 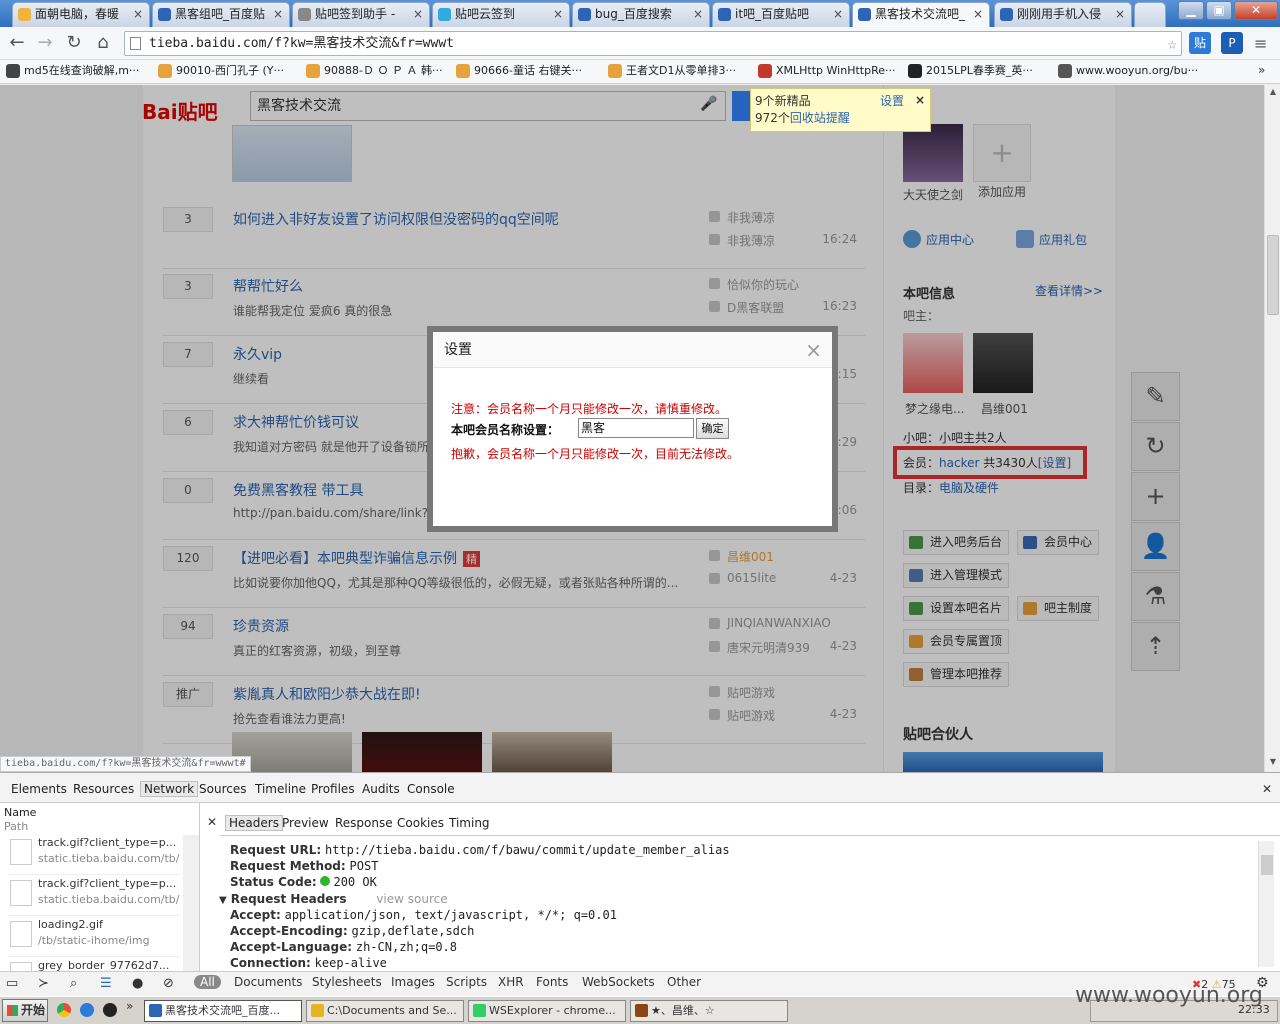 What do you see at coordinates (137, 983) in the screenshot?
I see `record-icon: ●` at bounding box center [137, 983].